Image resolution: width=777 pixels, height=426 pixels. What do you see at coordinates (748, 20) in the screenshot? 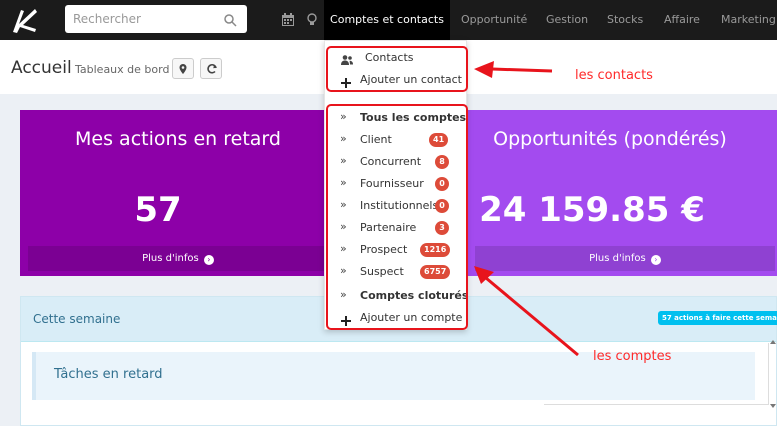
I see `nav-marketing: Marketing` at bounding box center [748, 20].